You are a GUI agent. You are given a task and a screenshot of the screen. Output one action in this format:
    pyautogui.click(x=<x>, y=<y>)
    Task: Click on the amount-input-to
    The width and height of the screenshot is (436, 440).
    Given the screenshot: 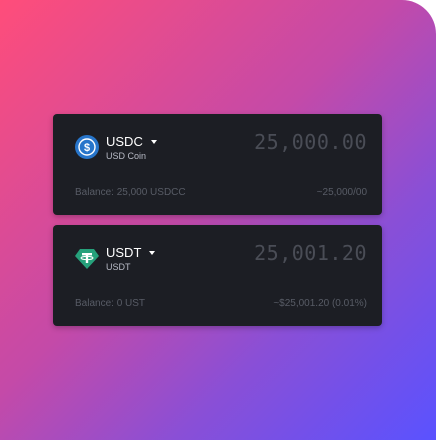 What is the action you would take?
    pyautogui.click(x=267, y=253)
    